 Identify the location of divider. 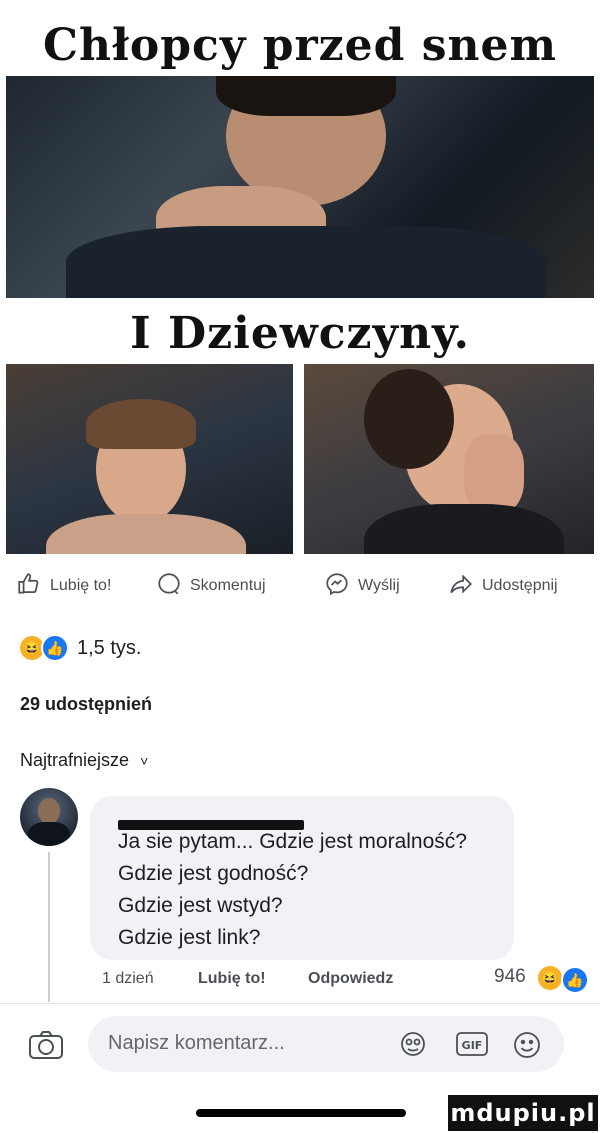
(300, 1003).